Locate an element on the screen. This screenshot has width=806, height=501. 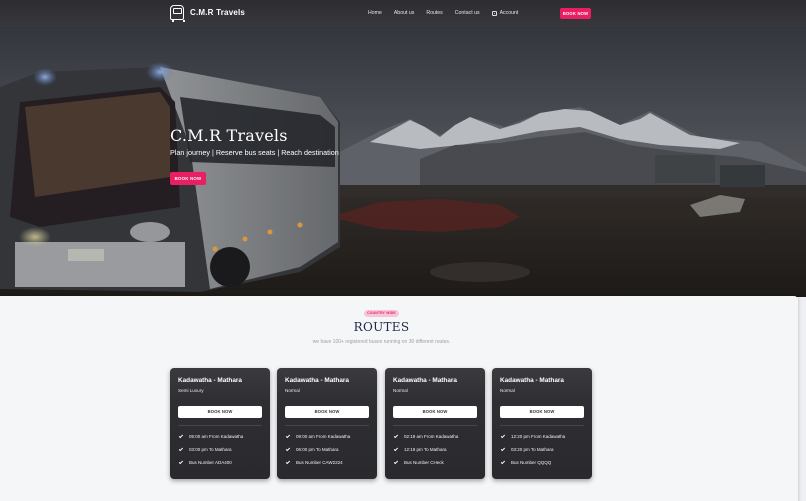
brand-name: C.M.R Travels is located at coordinates (218, 12).